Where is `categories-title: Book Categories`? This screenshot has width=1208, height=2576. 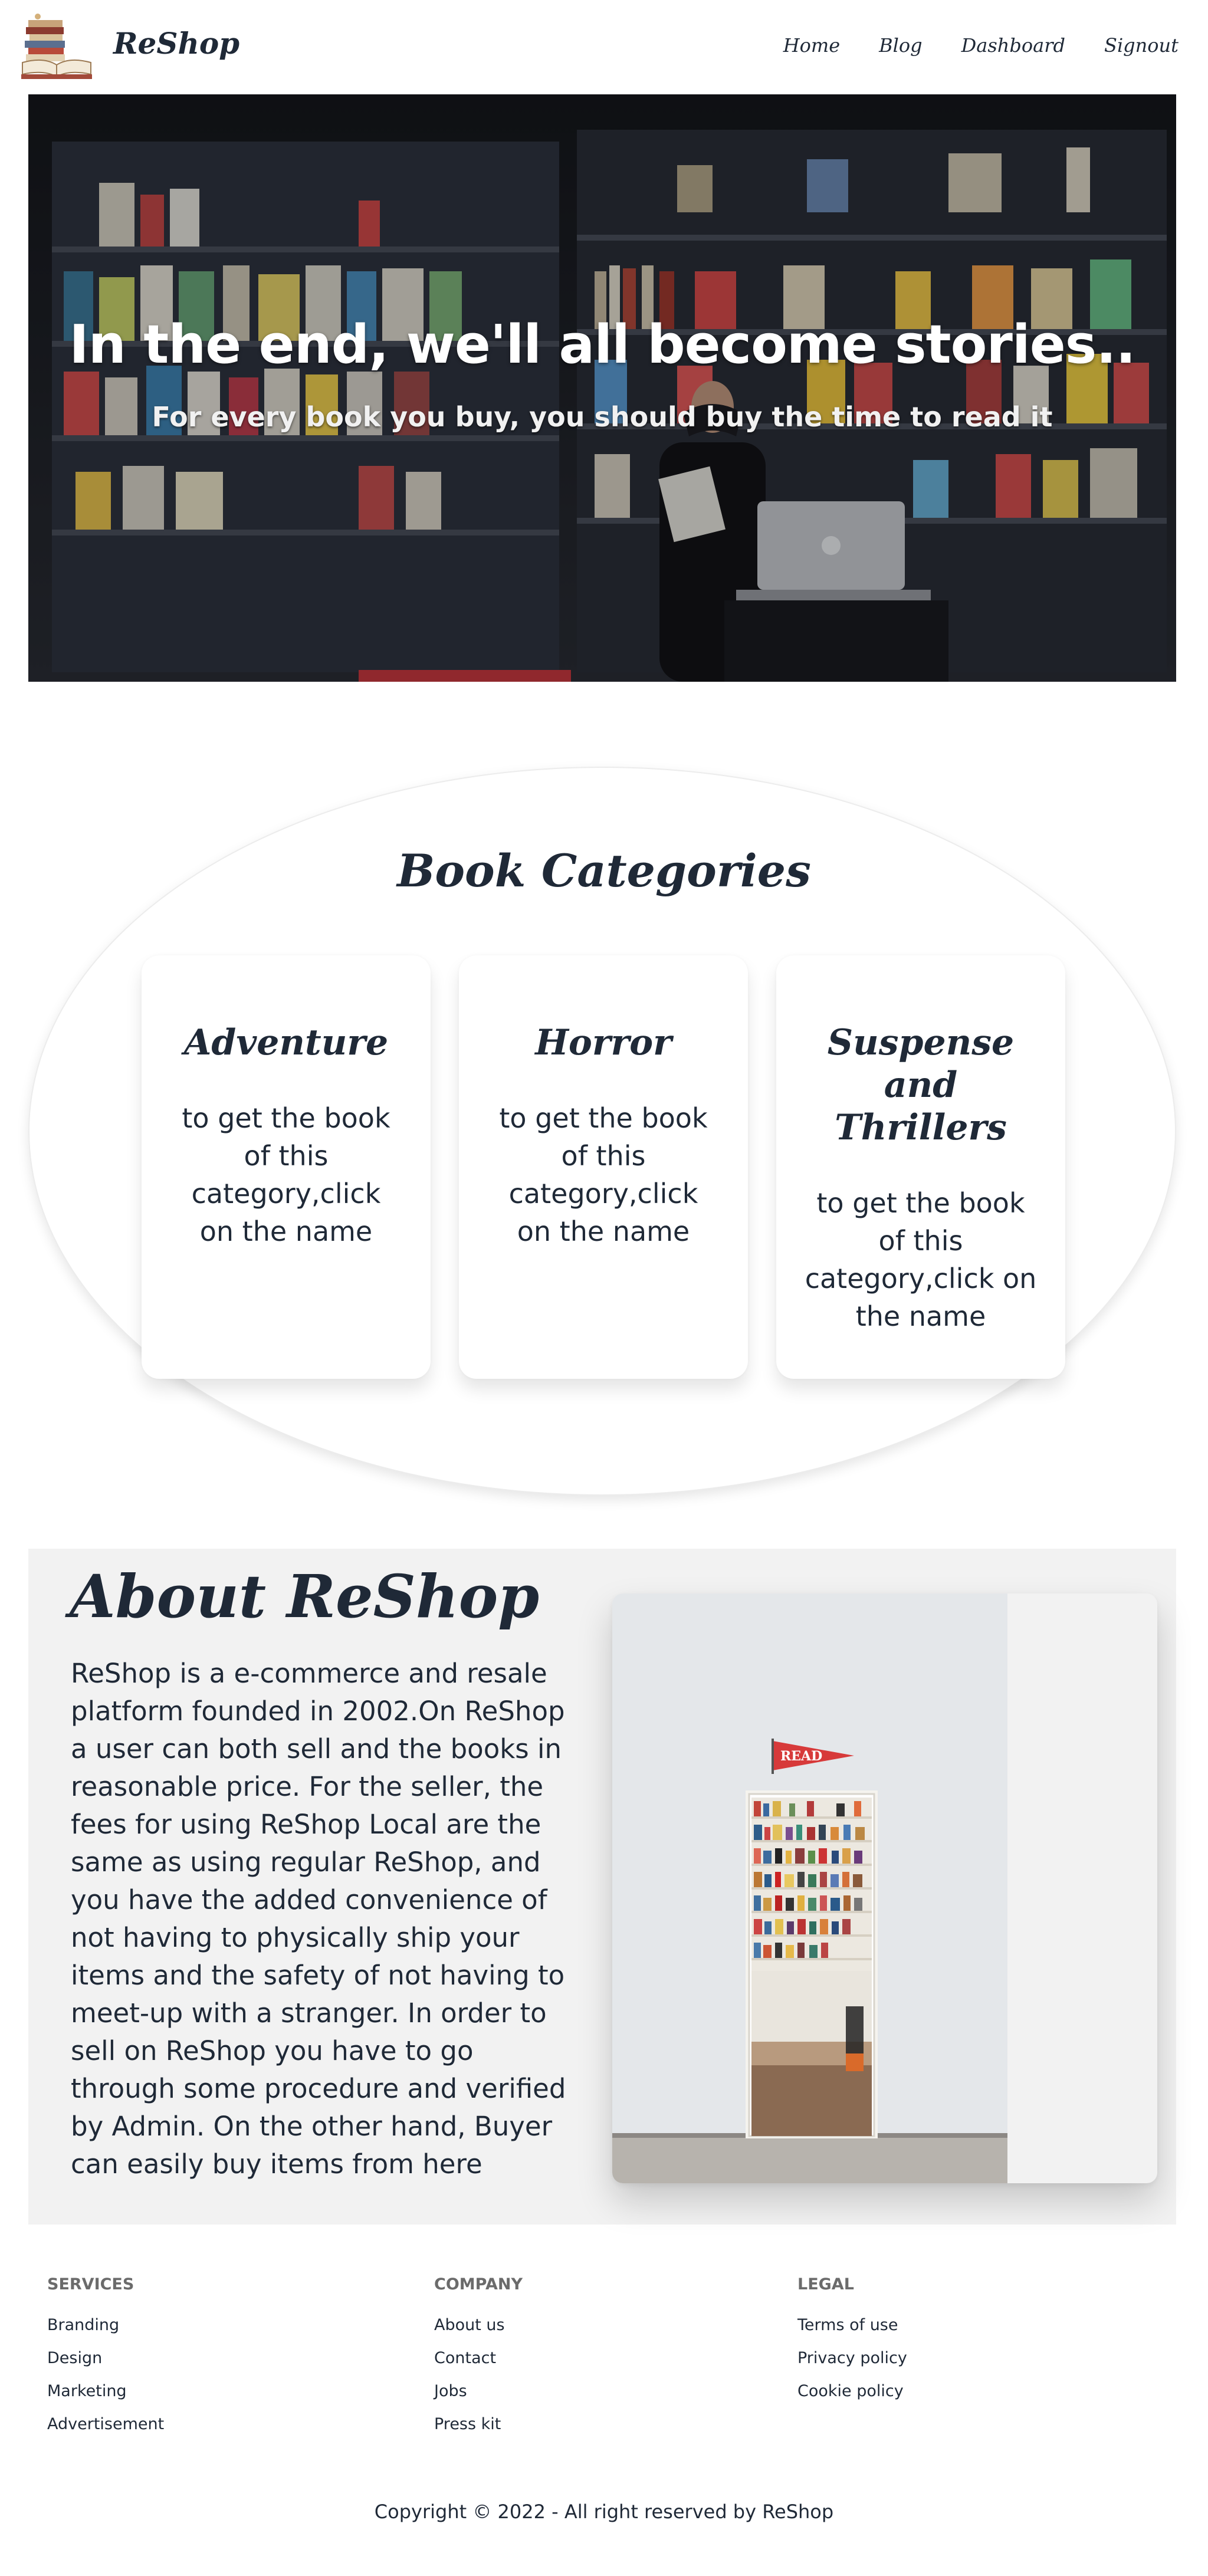 categories-title: Book Categories is located at coordinates (604, 871).